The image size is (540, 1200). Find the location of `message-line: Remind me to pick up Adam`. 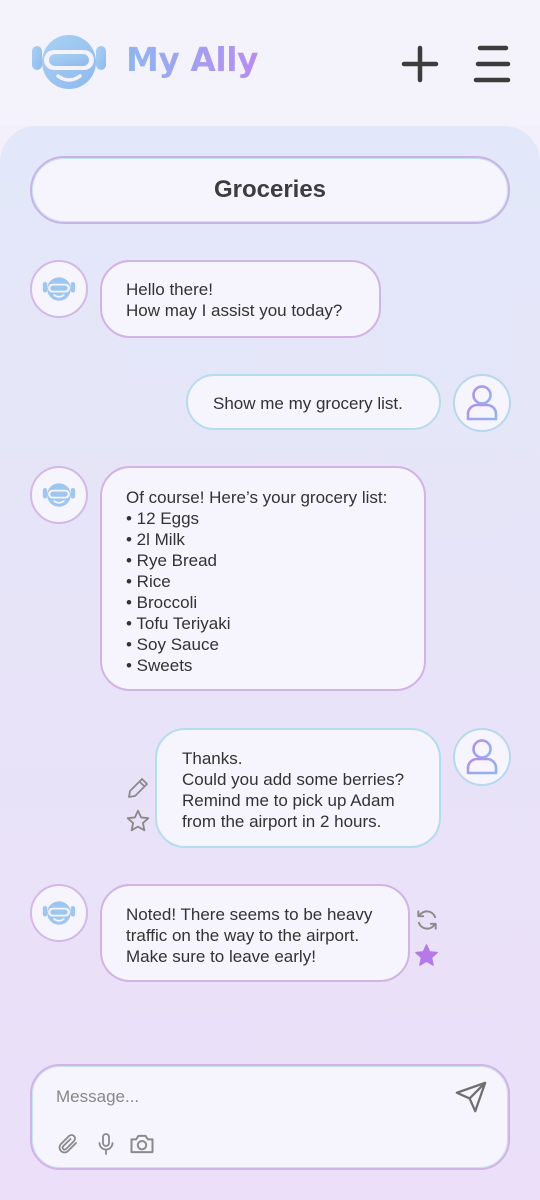

message-line: Remind me to pick up Adam is located at coordinates (288, 800).